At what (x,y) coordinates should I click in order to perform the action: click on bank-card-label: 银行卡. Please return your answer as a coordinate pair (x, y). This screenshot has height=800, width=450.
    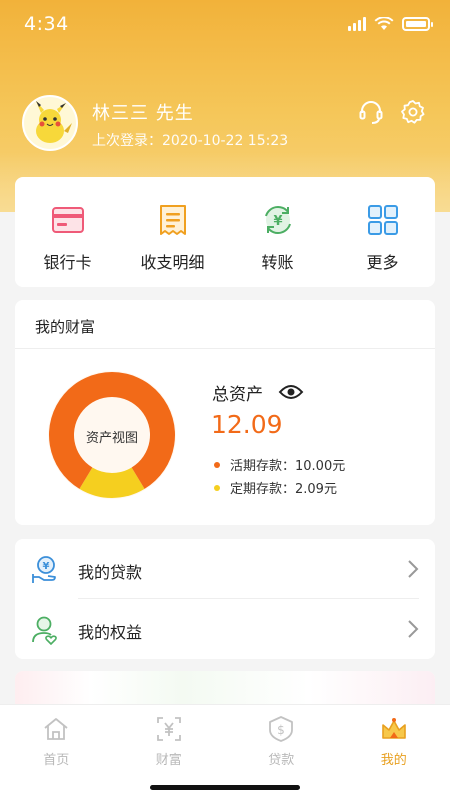
    Looking at the image, I should click on (67, 262).